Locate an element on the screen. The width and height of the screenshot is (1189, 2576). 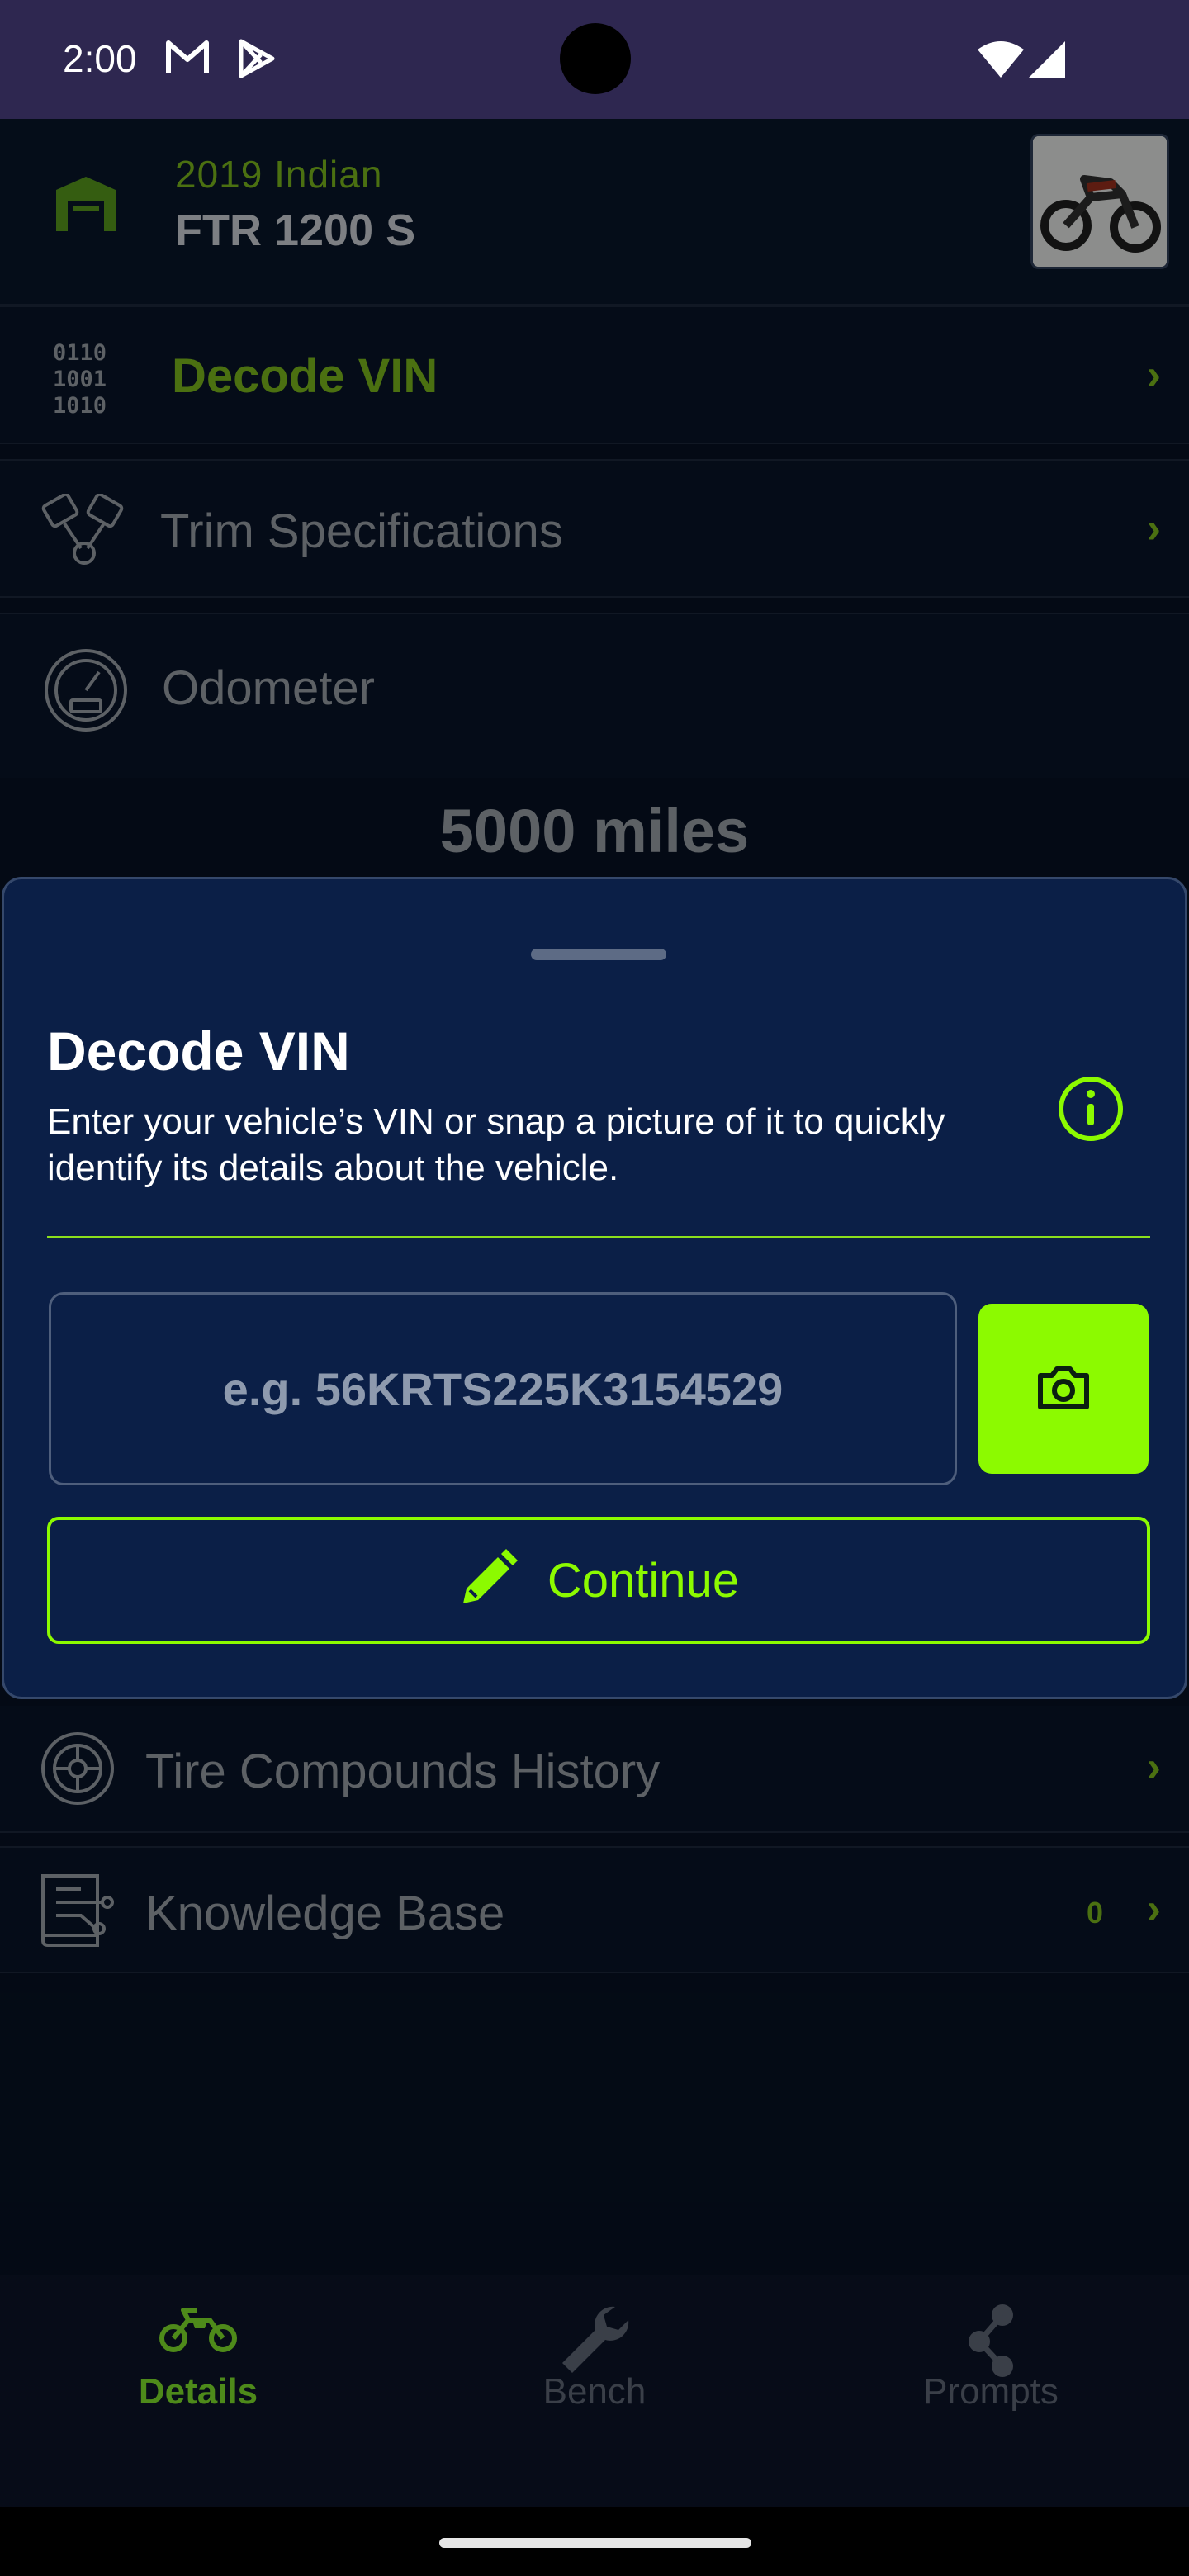
garage-icon is located at coordinates (86, 205).